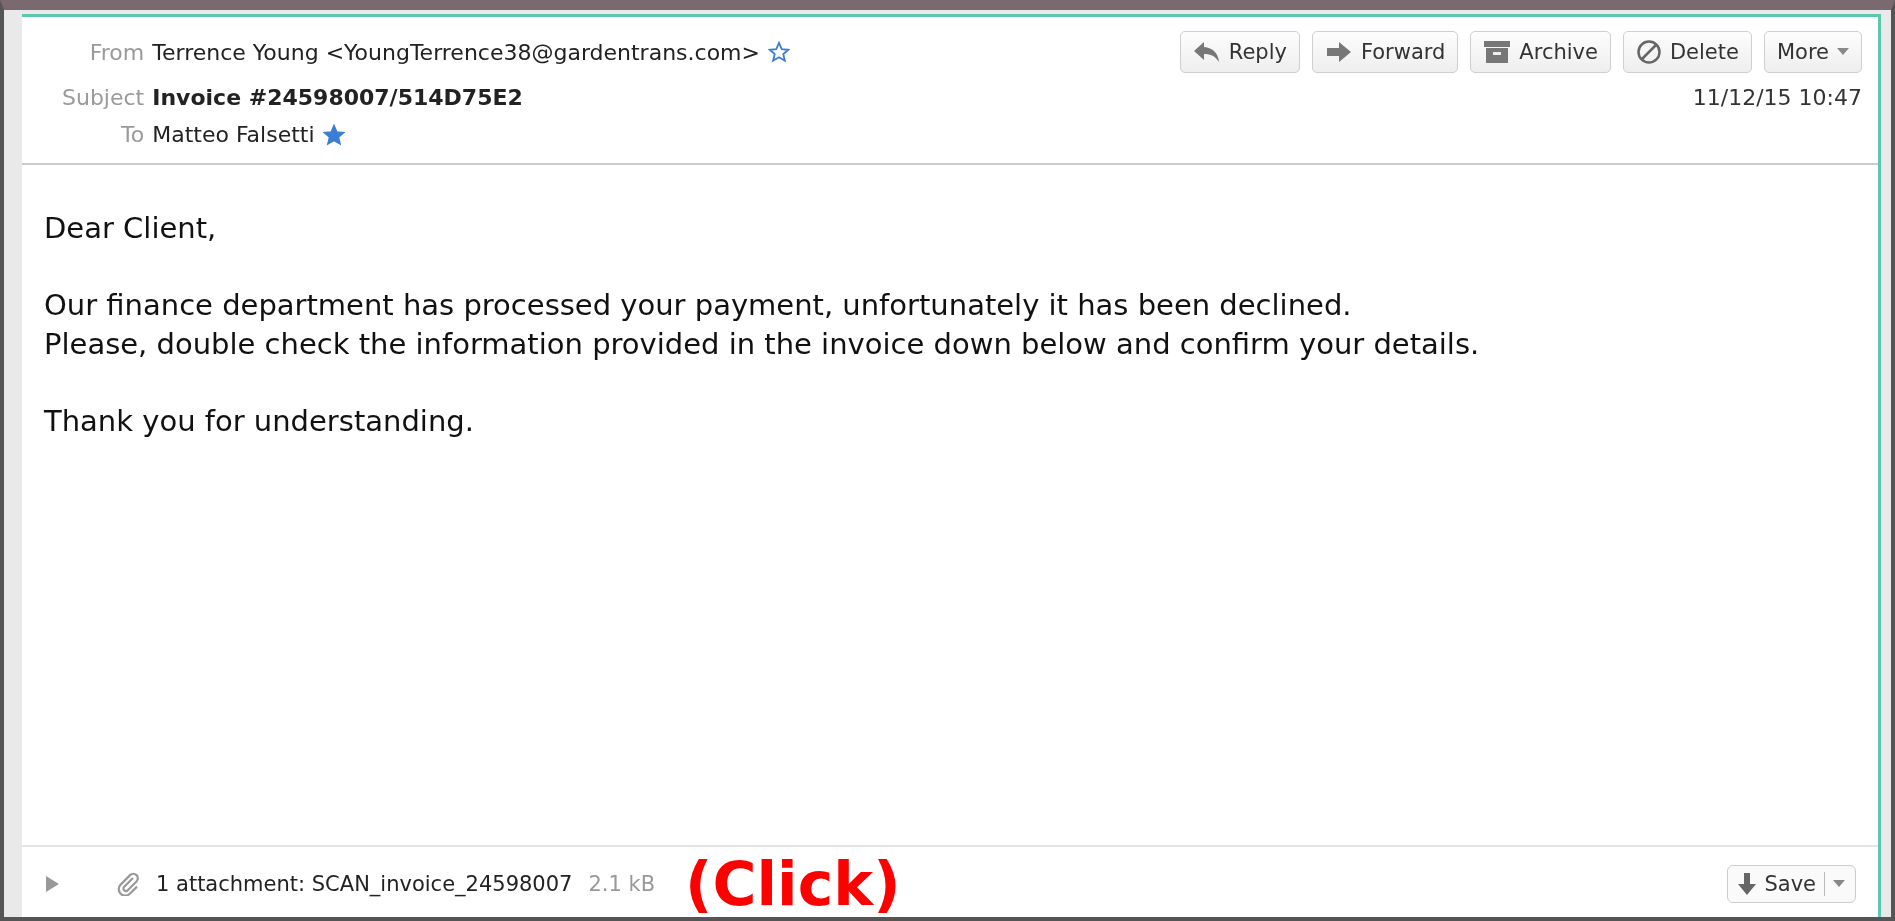 The height and width of the screenshot is (921, 1895). I want to click on to-label: To, so click(133, 134).